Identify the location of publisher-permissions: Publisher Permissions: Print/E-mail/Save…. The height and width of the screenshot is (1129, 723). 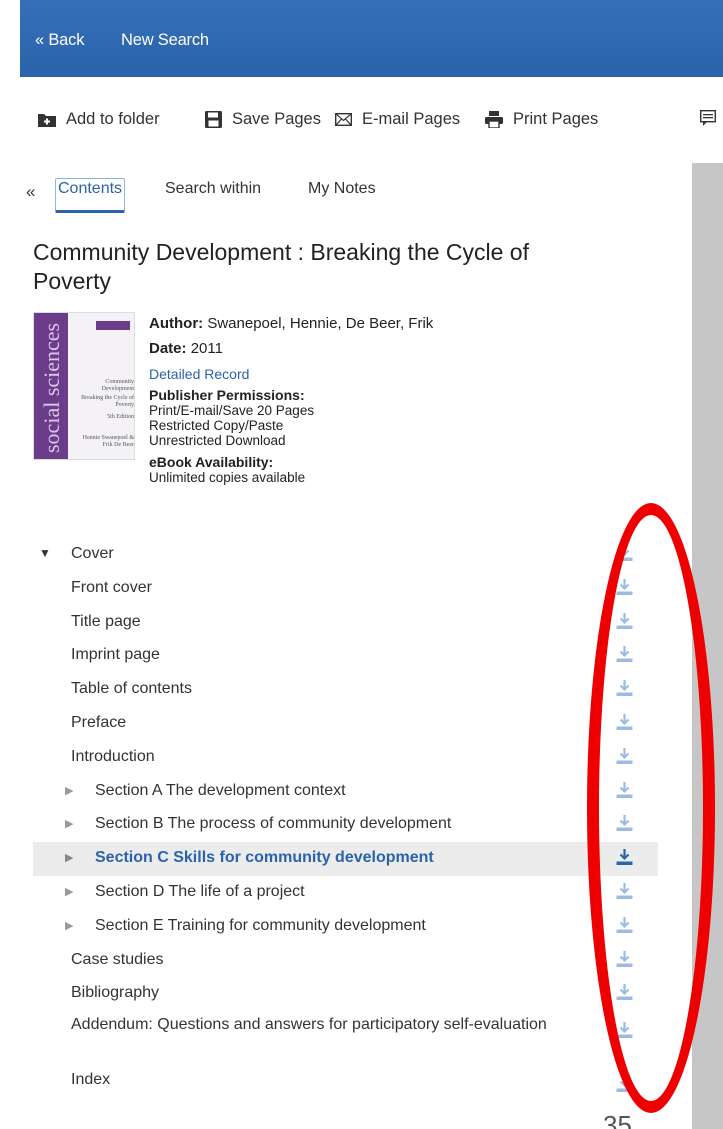
(291, 418).